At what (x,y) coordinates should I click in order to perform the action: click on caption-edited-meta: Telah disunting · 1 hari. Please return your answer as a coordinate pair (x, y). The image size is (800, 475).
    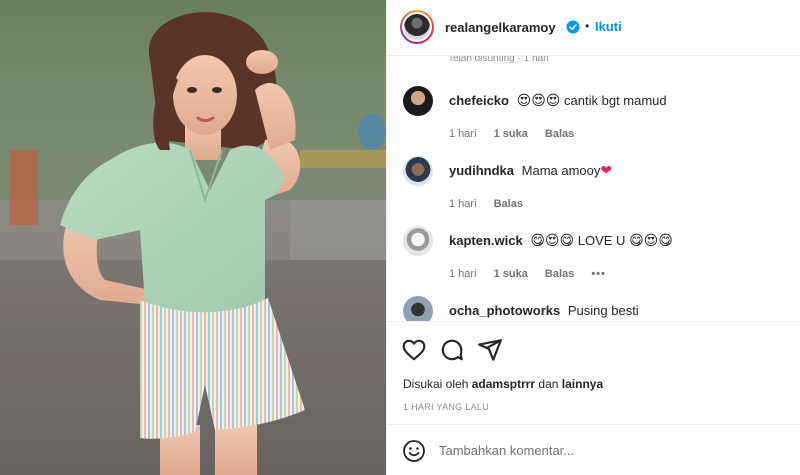
    Looking at the image, I should click on (498, 60).